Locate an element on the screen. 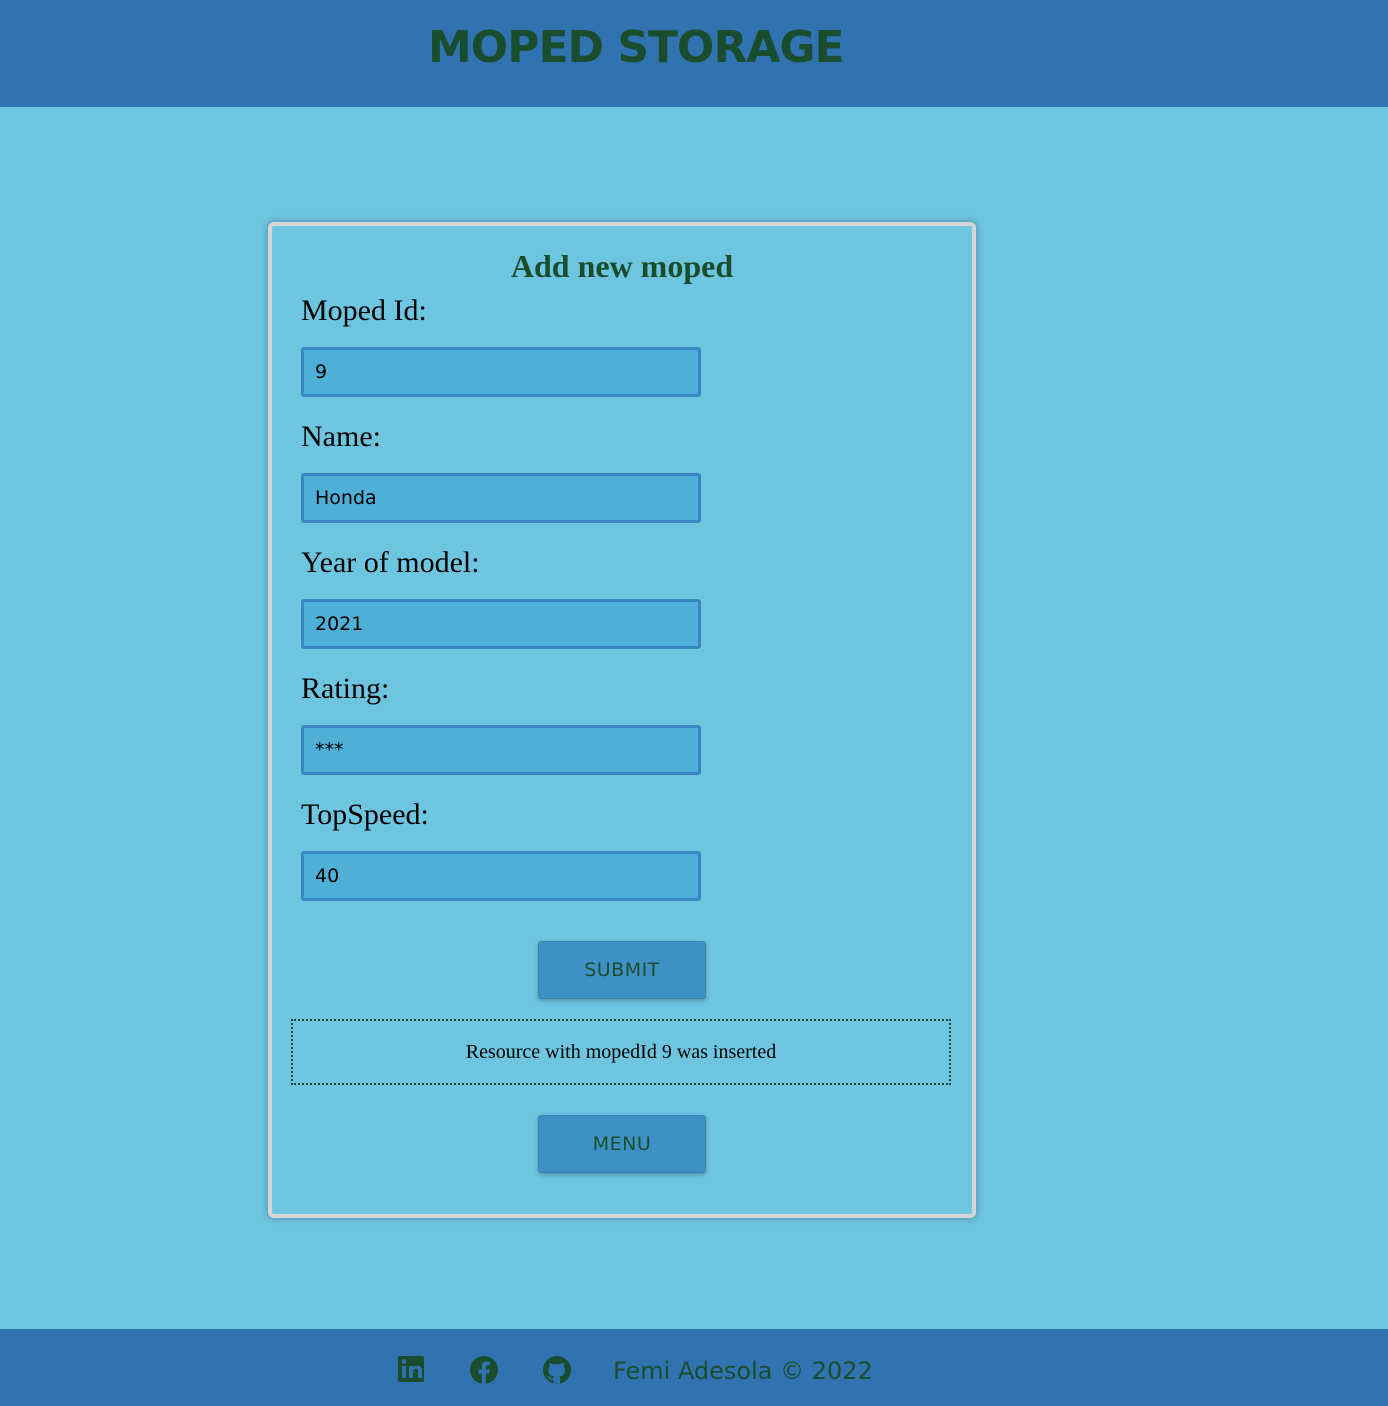 The image size is (1388, 1406). top-speed-label: TopSpeed: is located at coordinates (365, 814).